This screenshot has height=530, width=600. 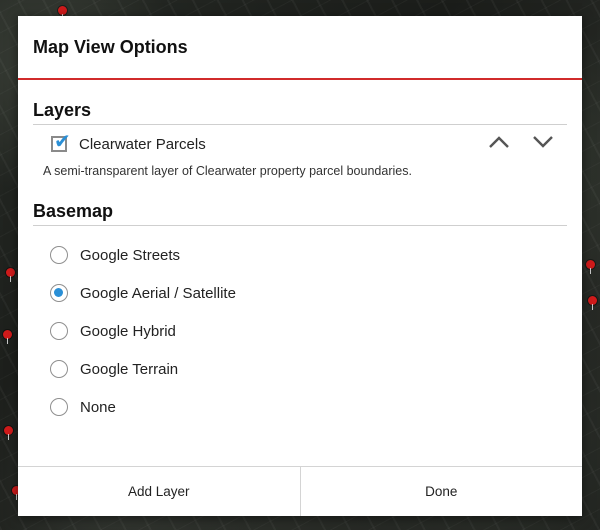 I want to click on basemap-option-google-hybrid: Google Hybrid, so click(x=316, y=331).